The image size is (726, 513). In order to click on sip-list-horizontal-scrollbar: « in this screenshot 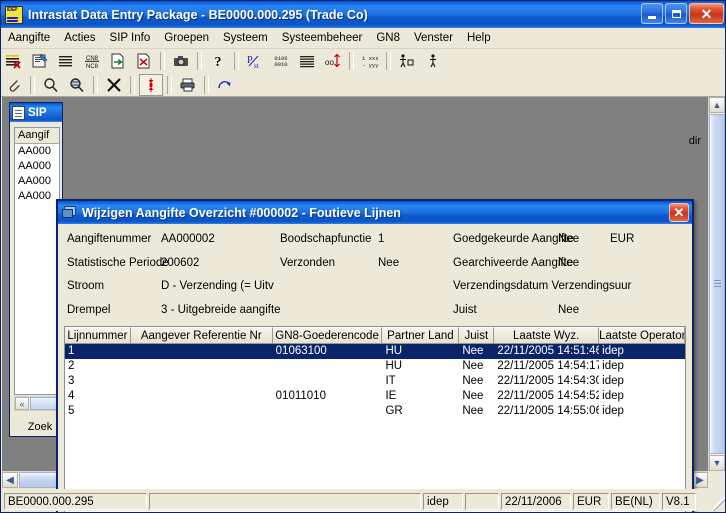, I will do `click(37, 403)`.